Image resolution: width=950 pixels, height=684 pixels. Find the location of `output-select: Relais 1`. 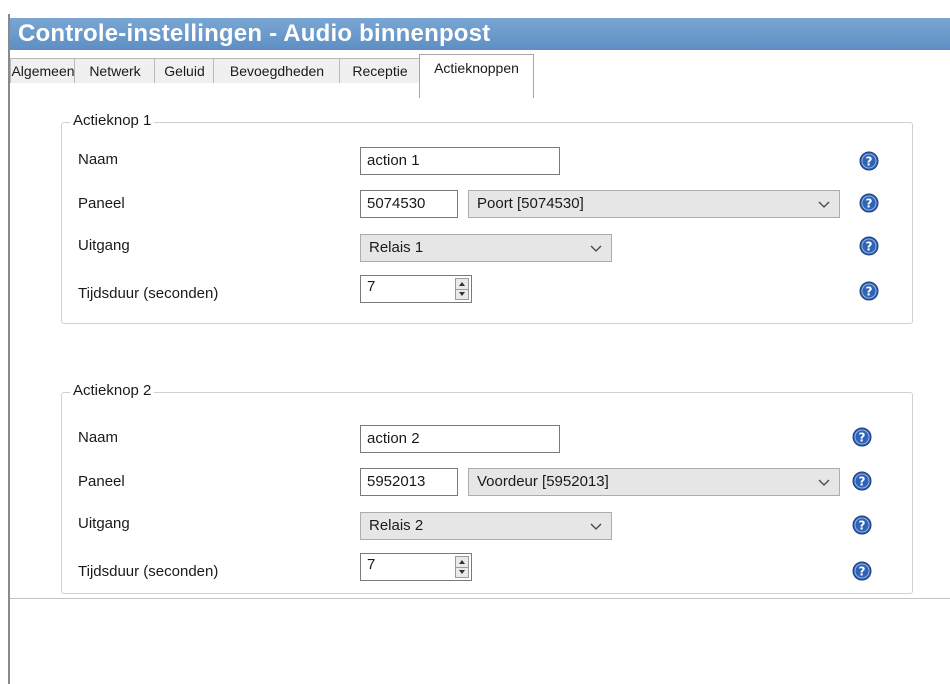

output-select: Relais 1 is located at coordinates (486, 248).